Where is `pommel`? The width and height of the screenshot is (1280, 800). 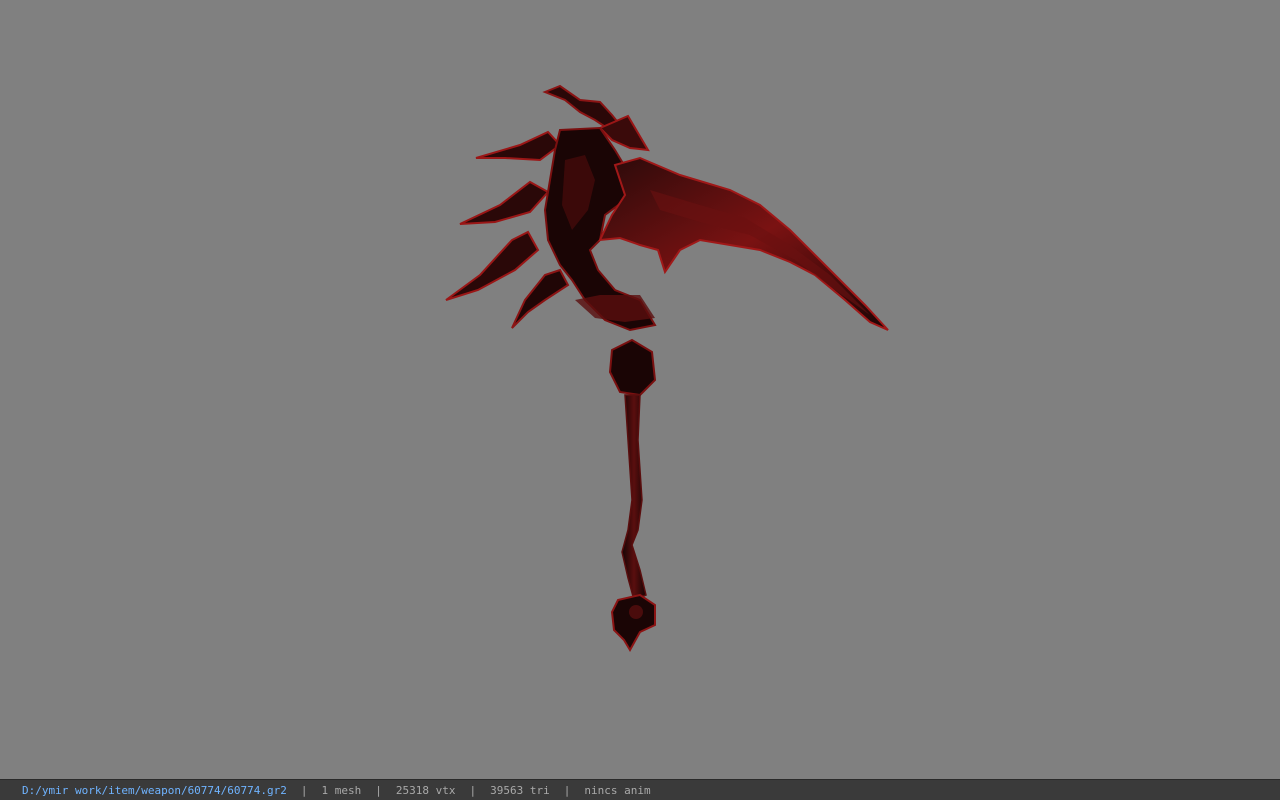
pommel is located at coordinates (633, 622).